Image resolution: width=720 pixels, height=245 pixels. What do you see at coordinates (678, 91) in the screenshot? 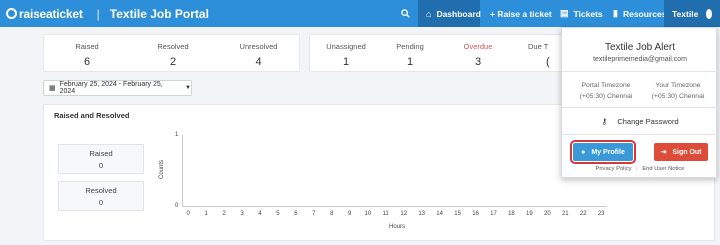
I see `your-timezone: Your Timezone (+05:30) Chennai` at bounding box center [678, 91].